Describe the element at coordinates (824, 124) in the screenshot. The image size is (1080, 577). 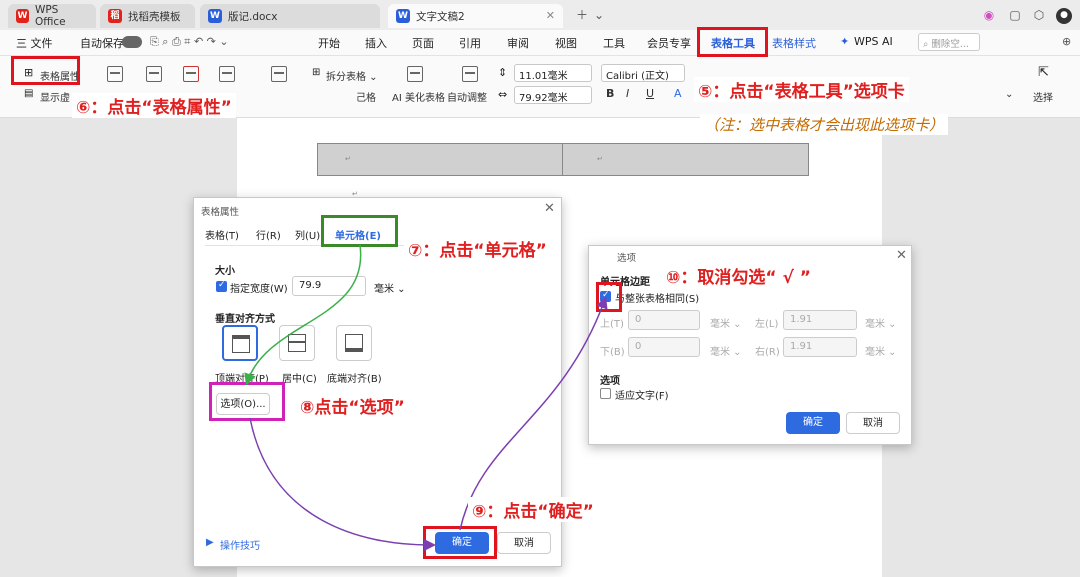
I see `annotation-note5: （注：选中表格才会出现此选项卡）` at that location.